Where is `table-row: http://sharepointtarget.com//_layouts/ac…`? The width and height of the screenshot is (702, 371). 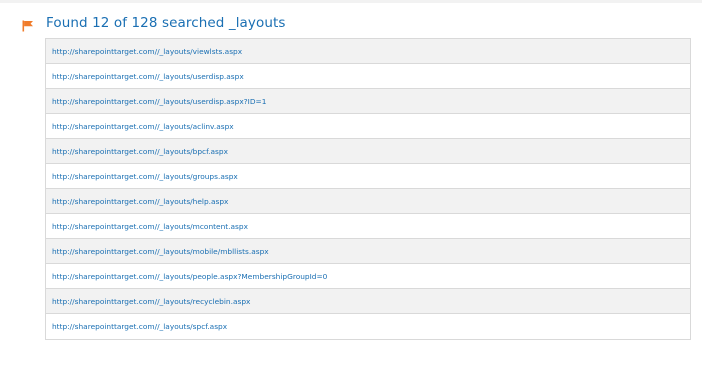 table-row: http://sharepointtarget.com//_layouts/ac… is located at coordinates (368, 126).